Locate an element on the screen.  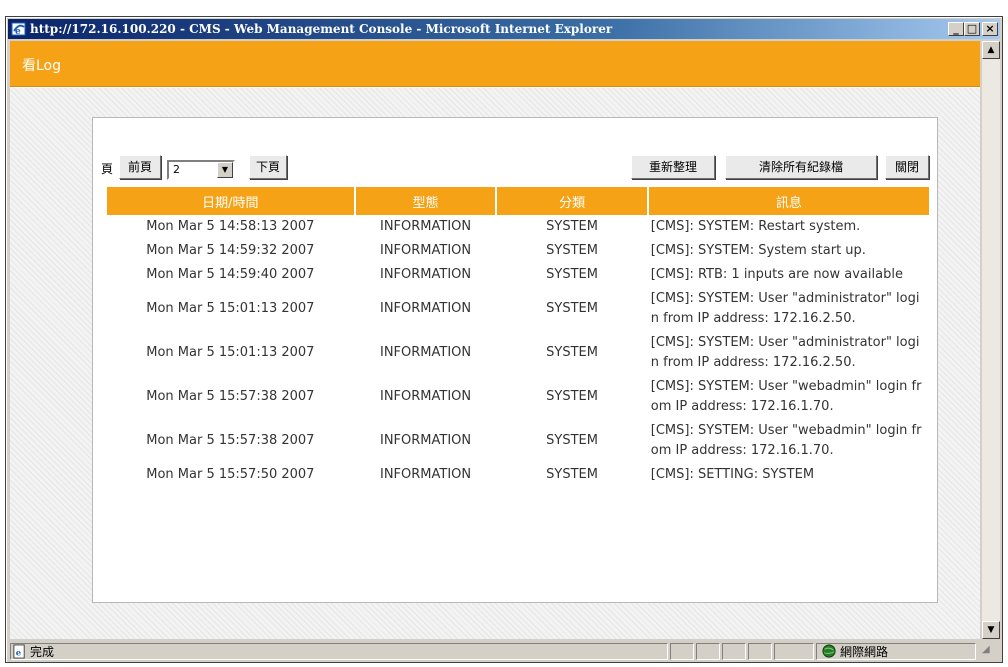
scroll-down-button: ▼ is located at coordinates (991, 630).